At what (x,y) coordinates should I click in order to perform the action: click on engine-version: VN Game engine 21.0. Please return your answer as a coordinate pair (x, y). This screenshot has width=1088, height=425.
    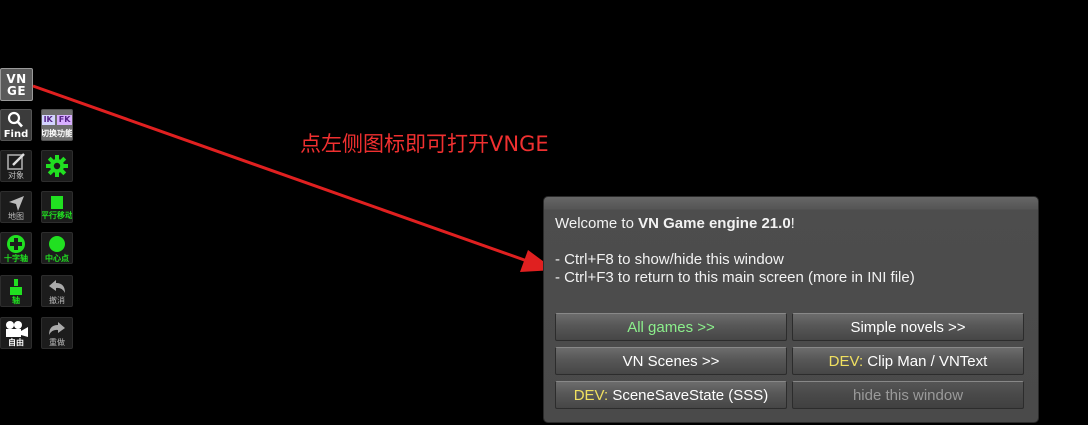
    Looking at the image, I should click on (714, 223).